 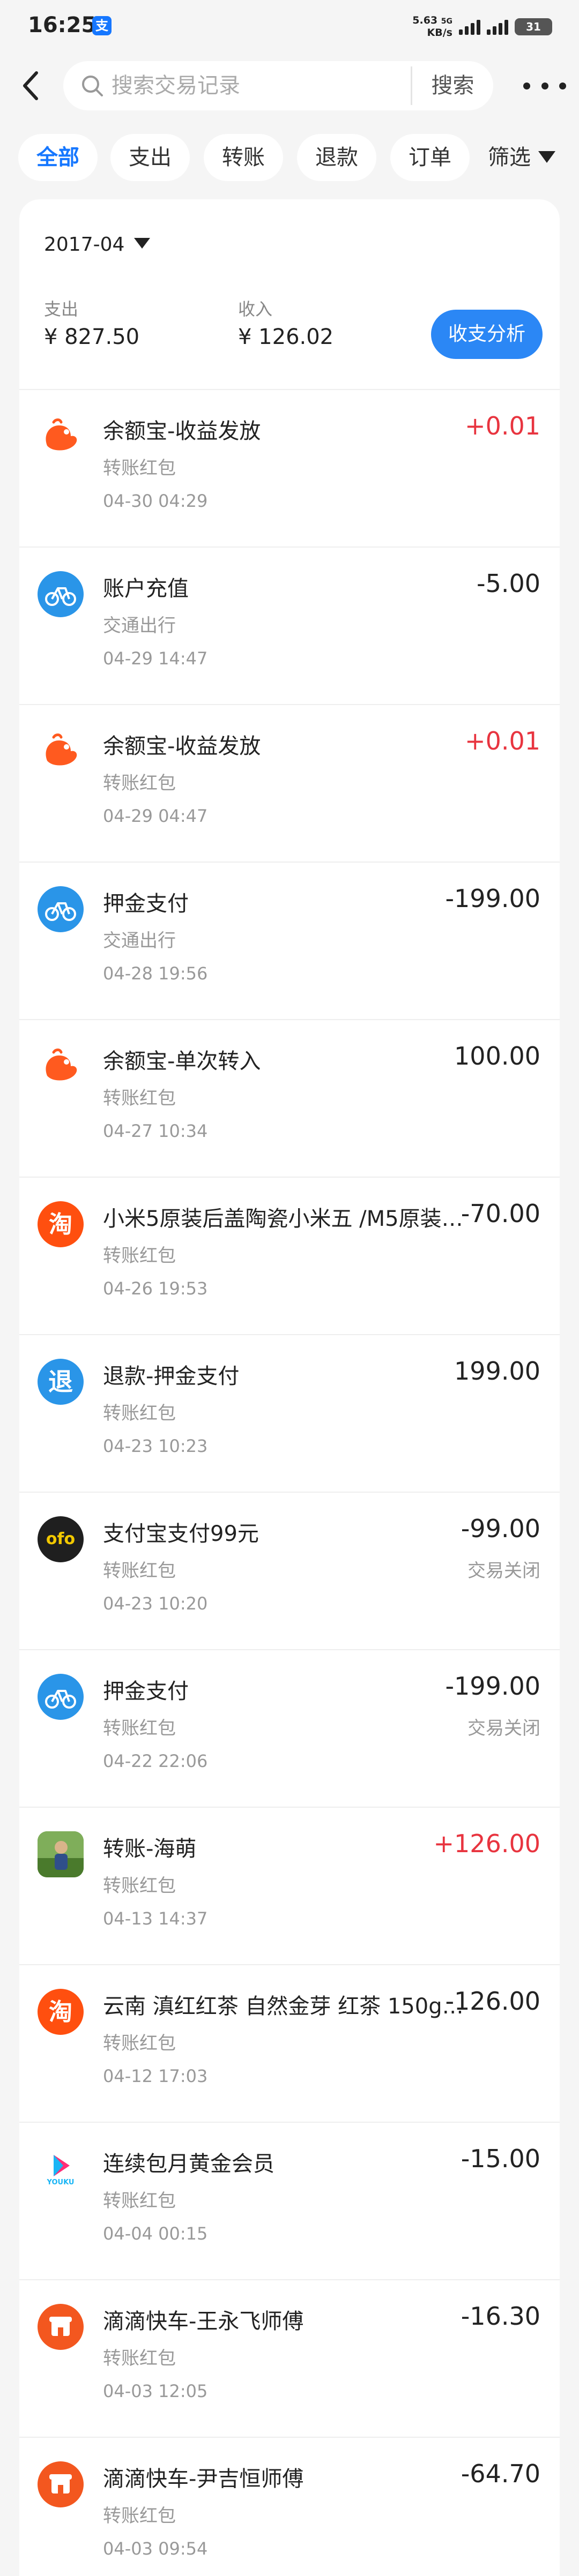 I want to click on battery-icon: 31, so click(x=533, y=26).